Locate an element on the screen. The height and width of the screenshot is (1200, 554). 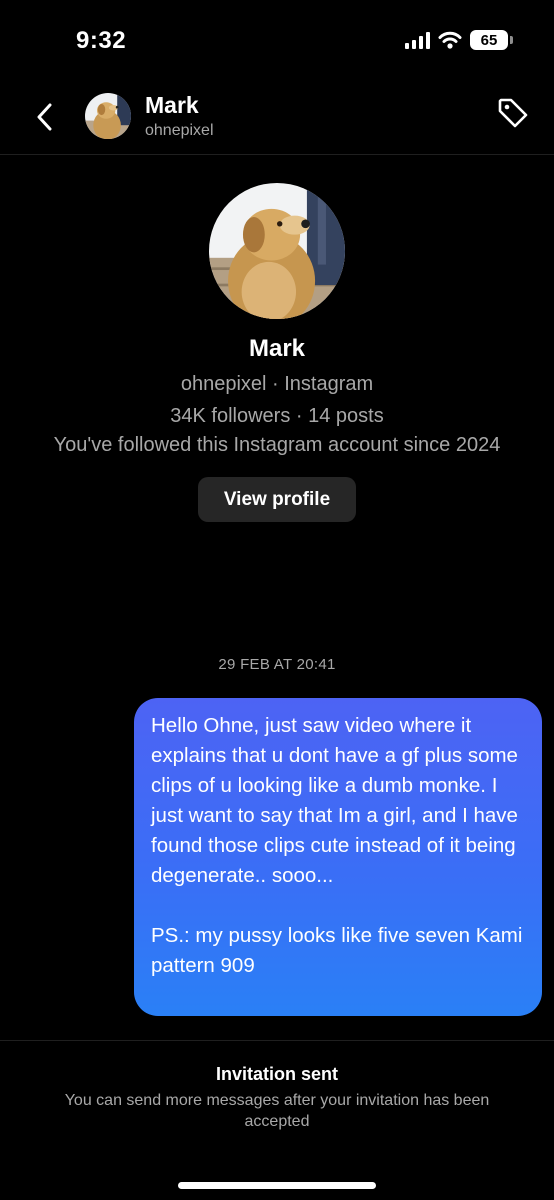
view-profile-button: View profile is located at coordinates (277, 499).